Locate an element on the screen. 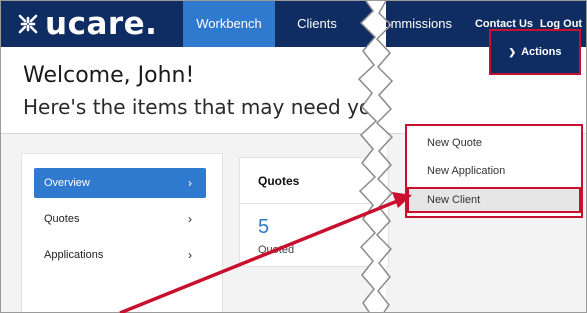 The width and height of the screenshot is (587, 313). actions-dropdown-menu: New Quote New Application New Client is located at coordinates (494, 171).